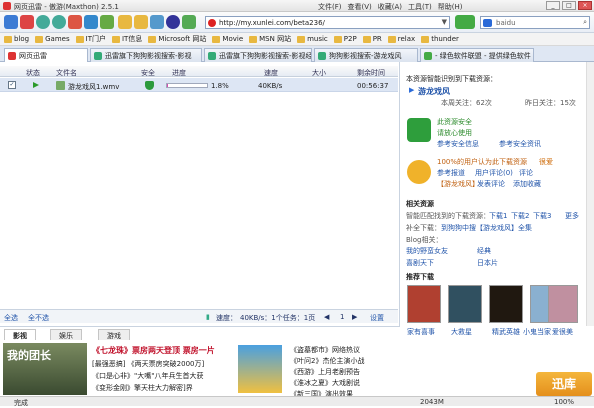 The width and height of the screenshot is (594, 408). What do you see at coordinates (477, 55) in the screenshot?
I see `tab-greensoft: - 绿色软件联盟 - 提供绿色软件` at bounding box center [477, 55].